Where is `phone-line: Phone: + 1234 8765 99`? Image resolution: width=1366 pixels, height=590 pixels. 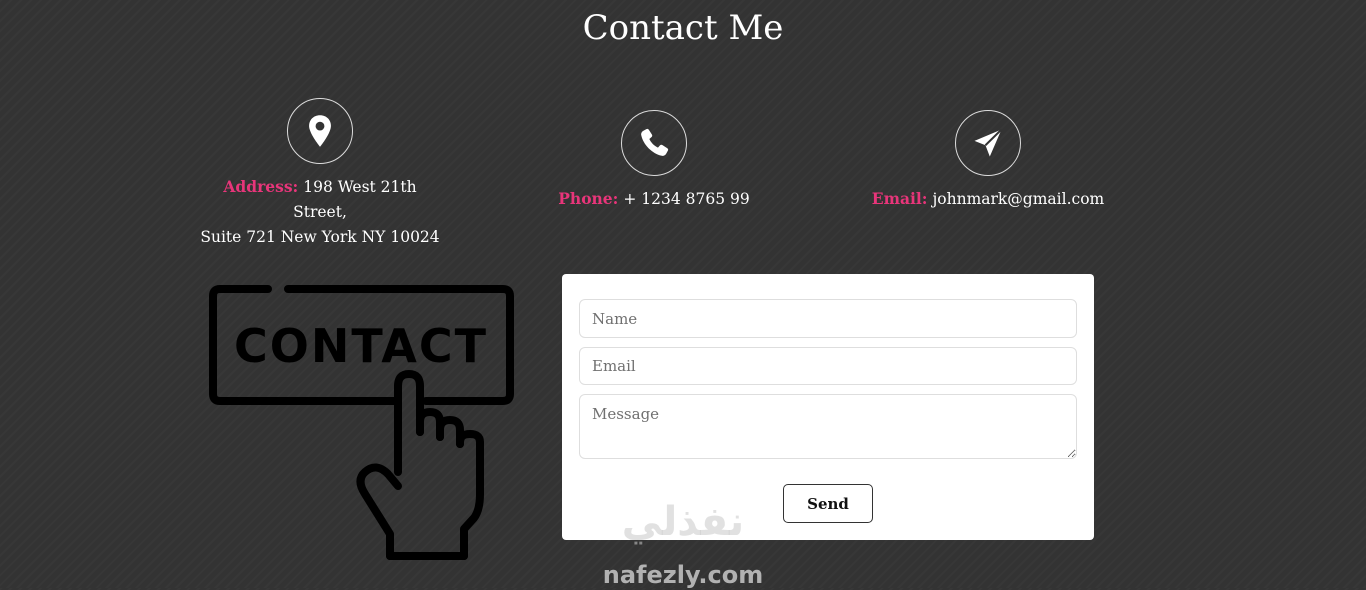
phone-line: Phone: + 1234 8765 99 is located at coordinates (654, 199).